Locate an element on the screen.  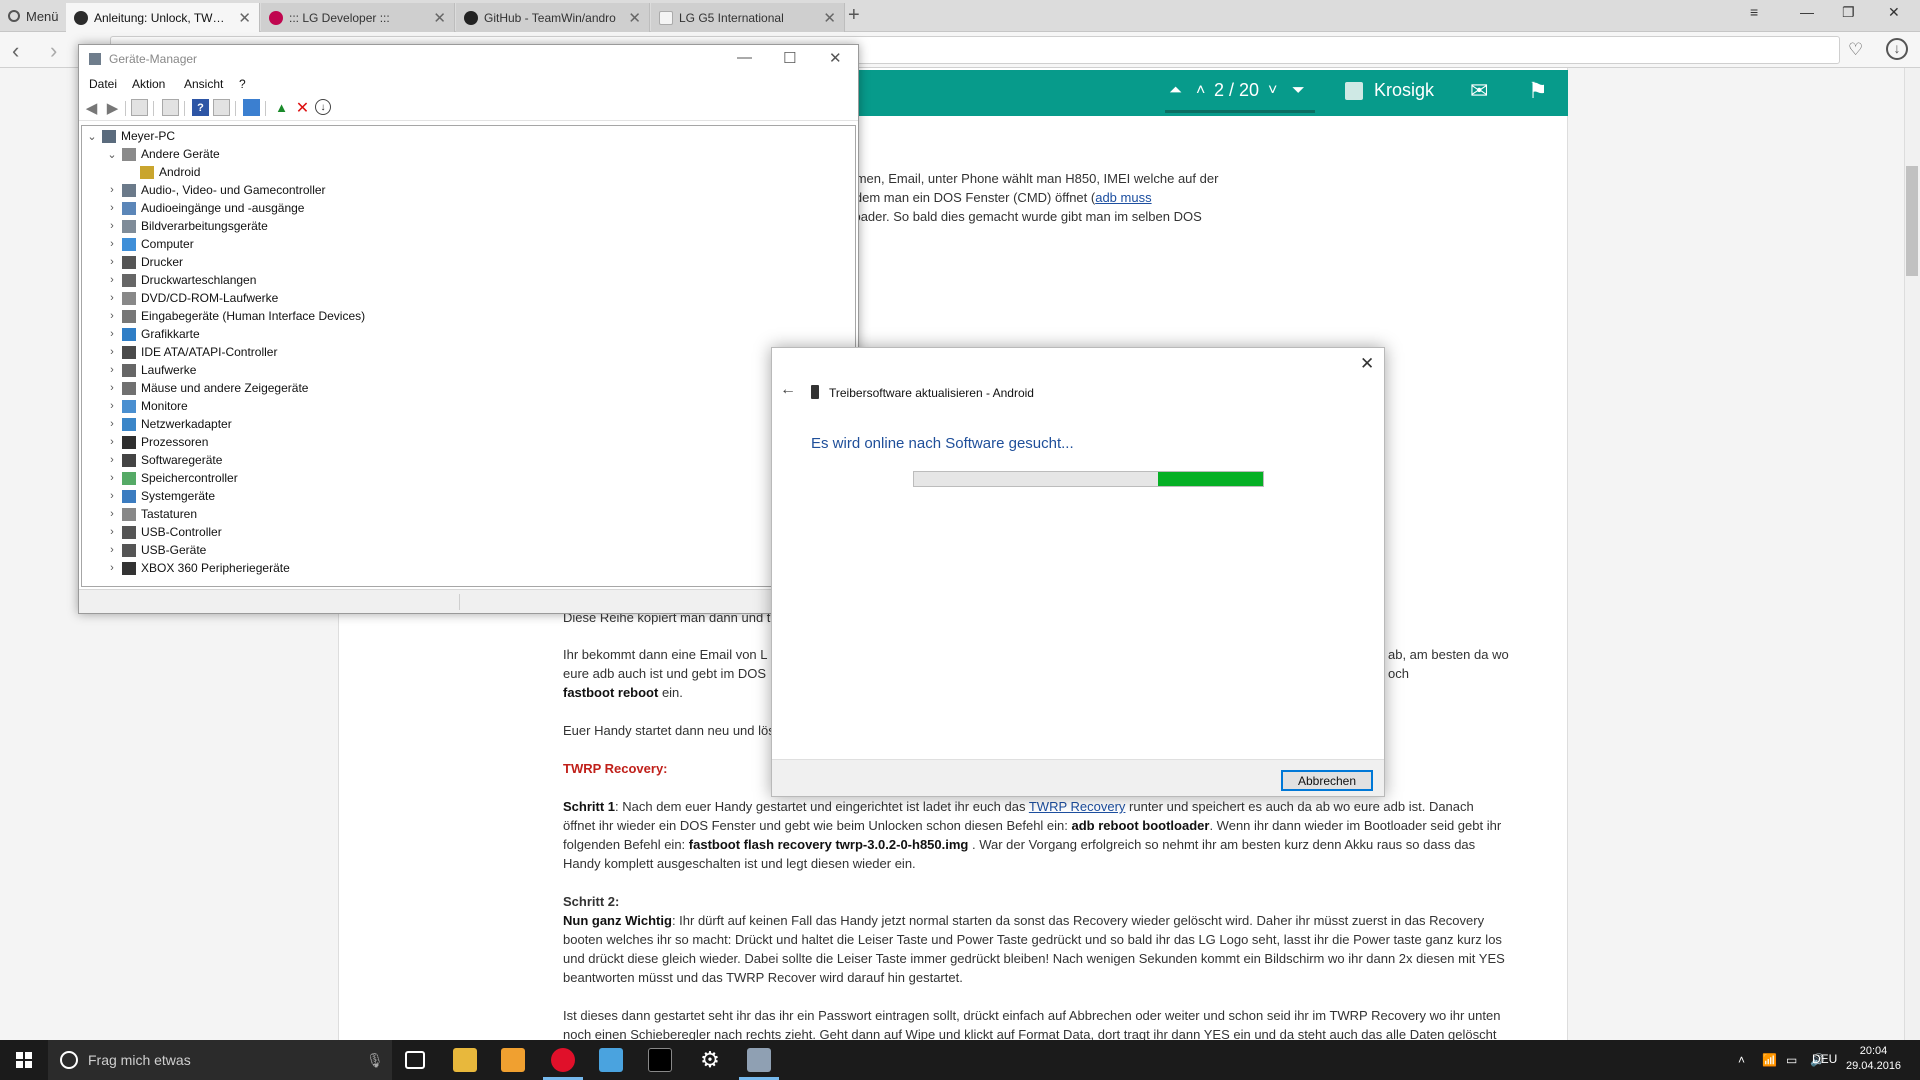
cancel-button: Abbrechen is located at coordinates (1327, 780).